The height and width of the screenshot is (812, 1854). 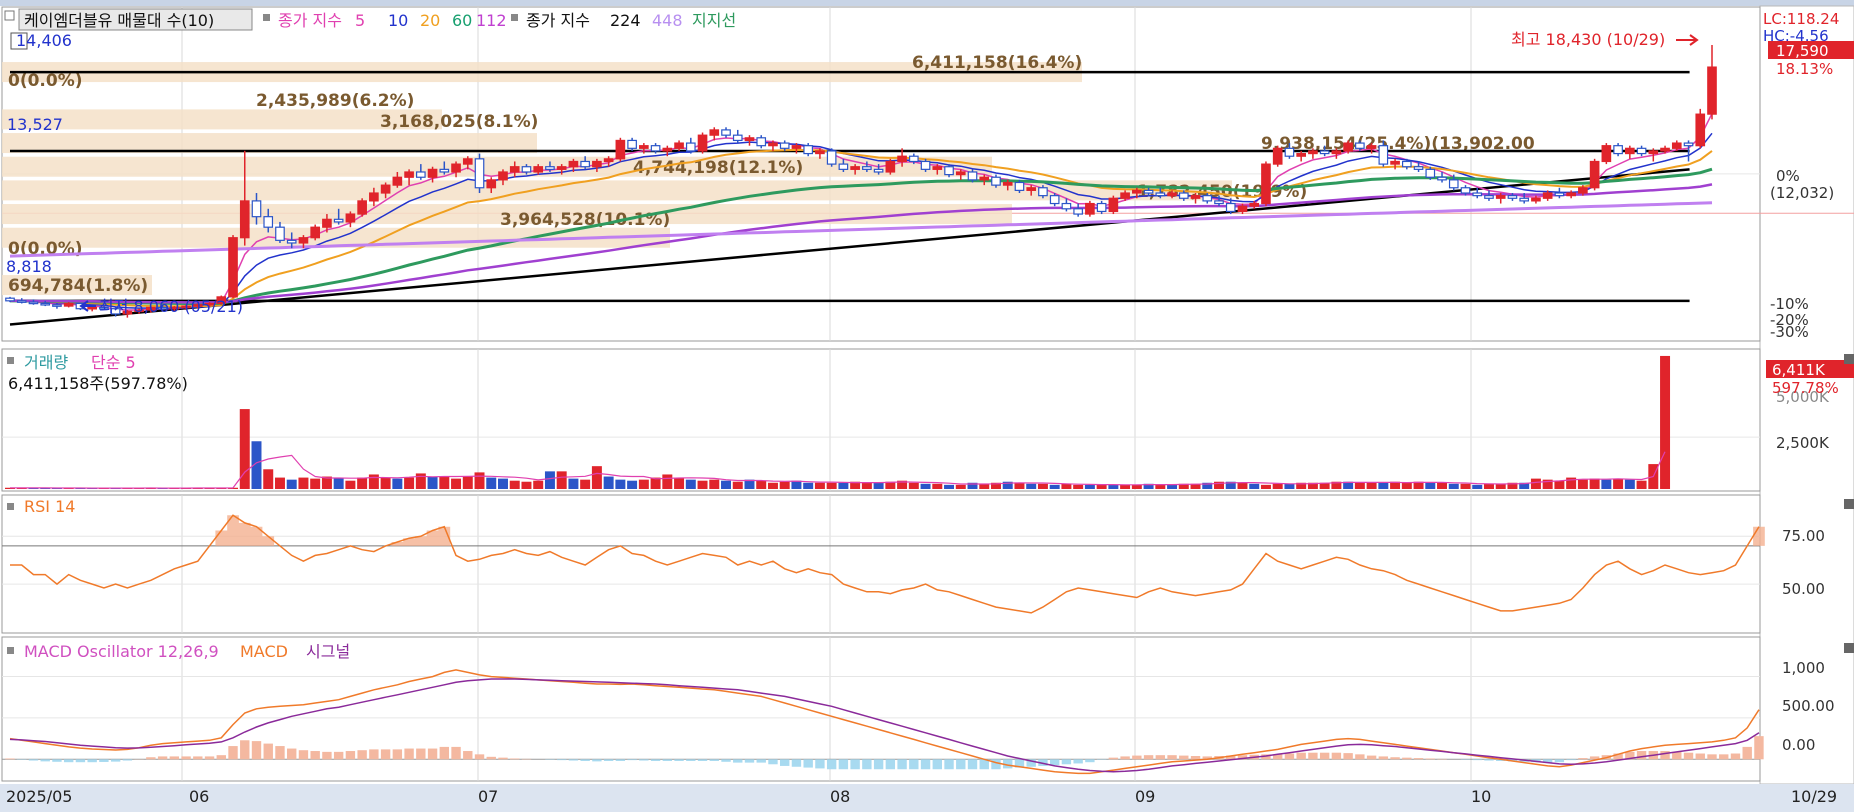 What do you see at coordinates (1799, 370) in the screenshot?
I see `volume-current: 6,411K` at bounding box center [1799, 370].